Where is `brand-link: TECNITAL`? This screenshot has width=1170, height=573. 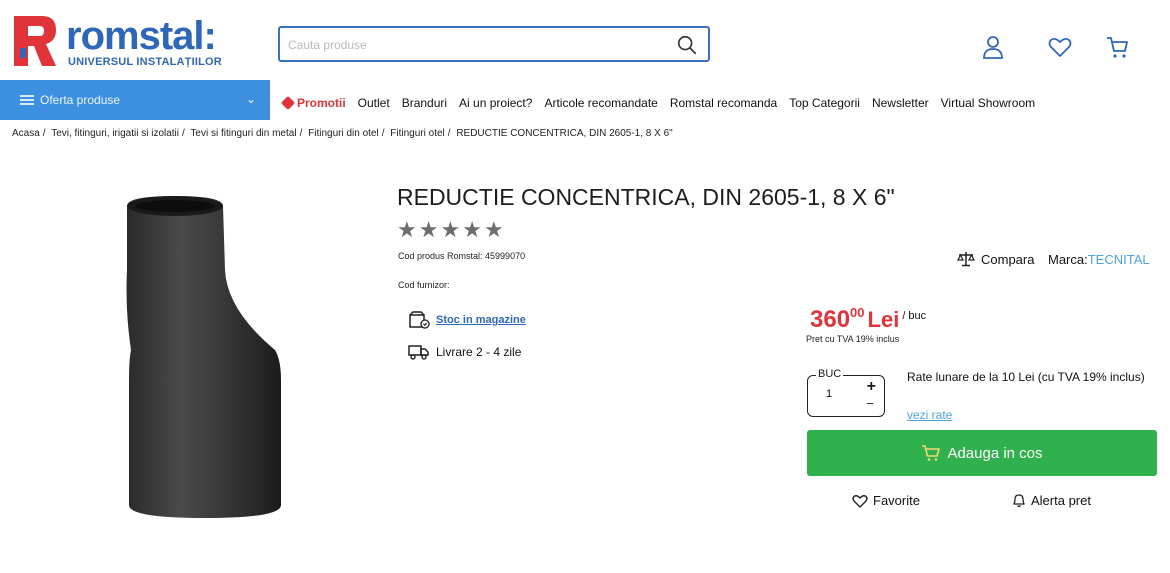 brand-link: TECNITAL is located at coordinates (1119, 259).